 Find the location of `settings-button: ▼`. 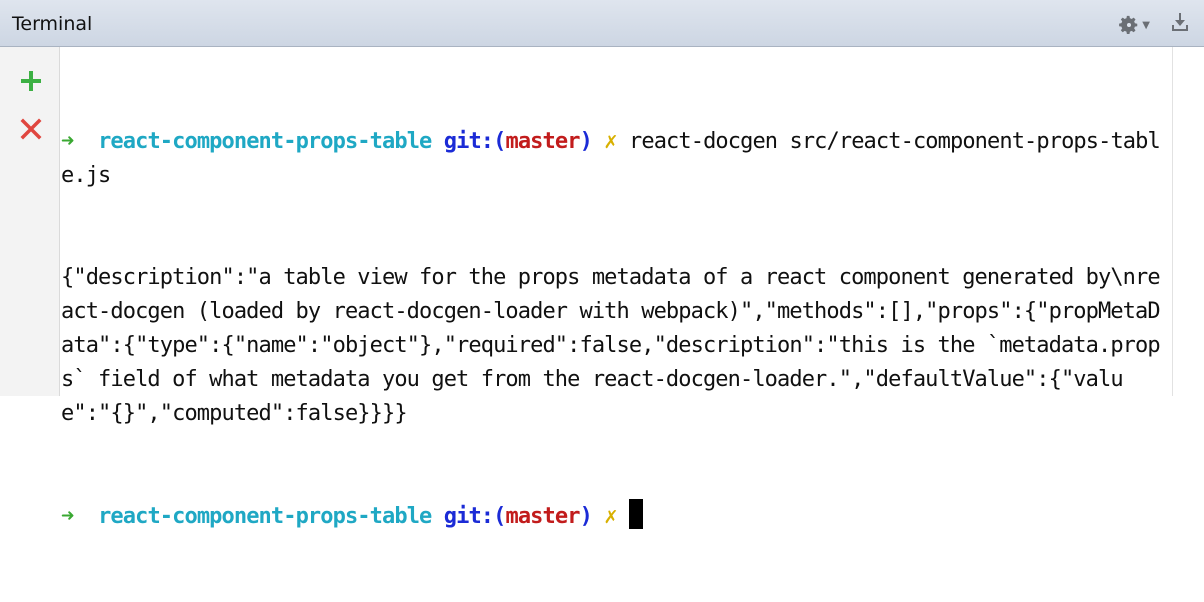

settings-button: ▼ is located at coordinates (1134, 25).